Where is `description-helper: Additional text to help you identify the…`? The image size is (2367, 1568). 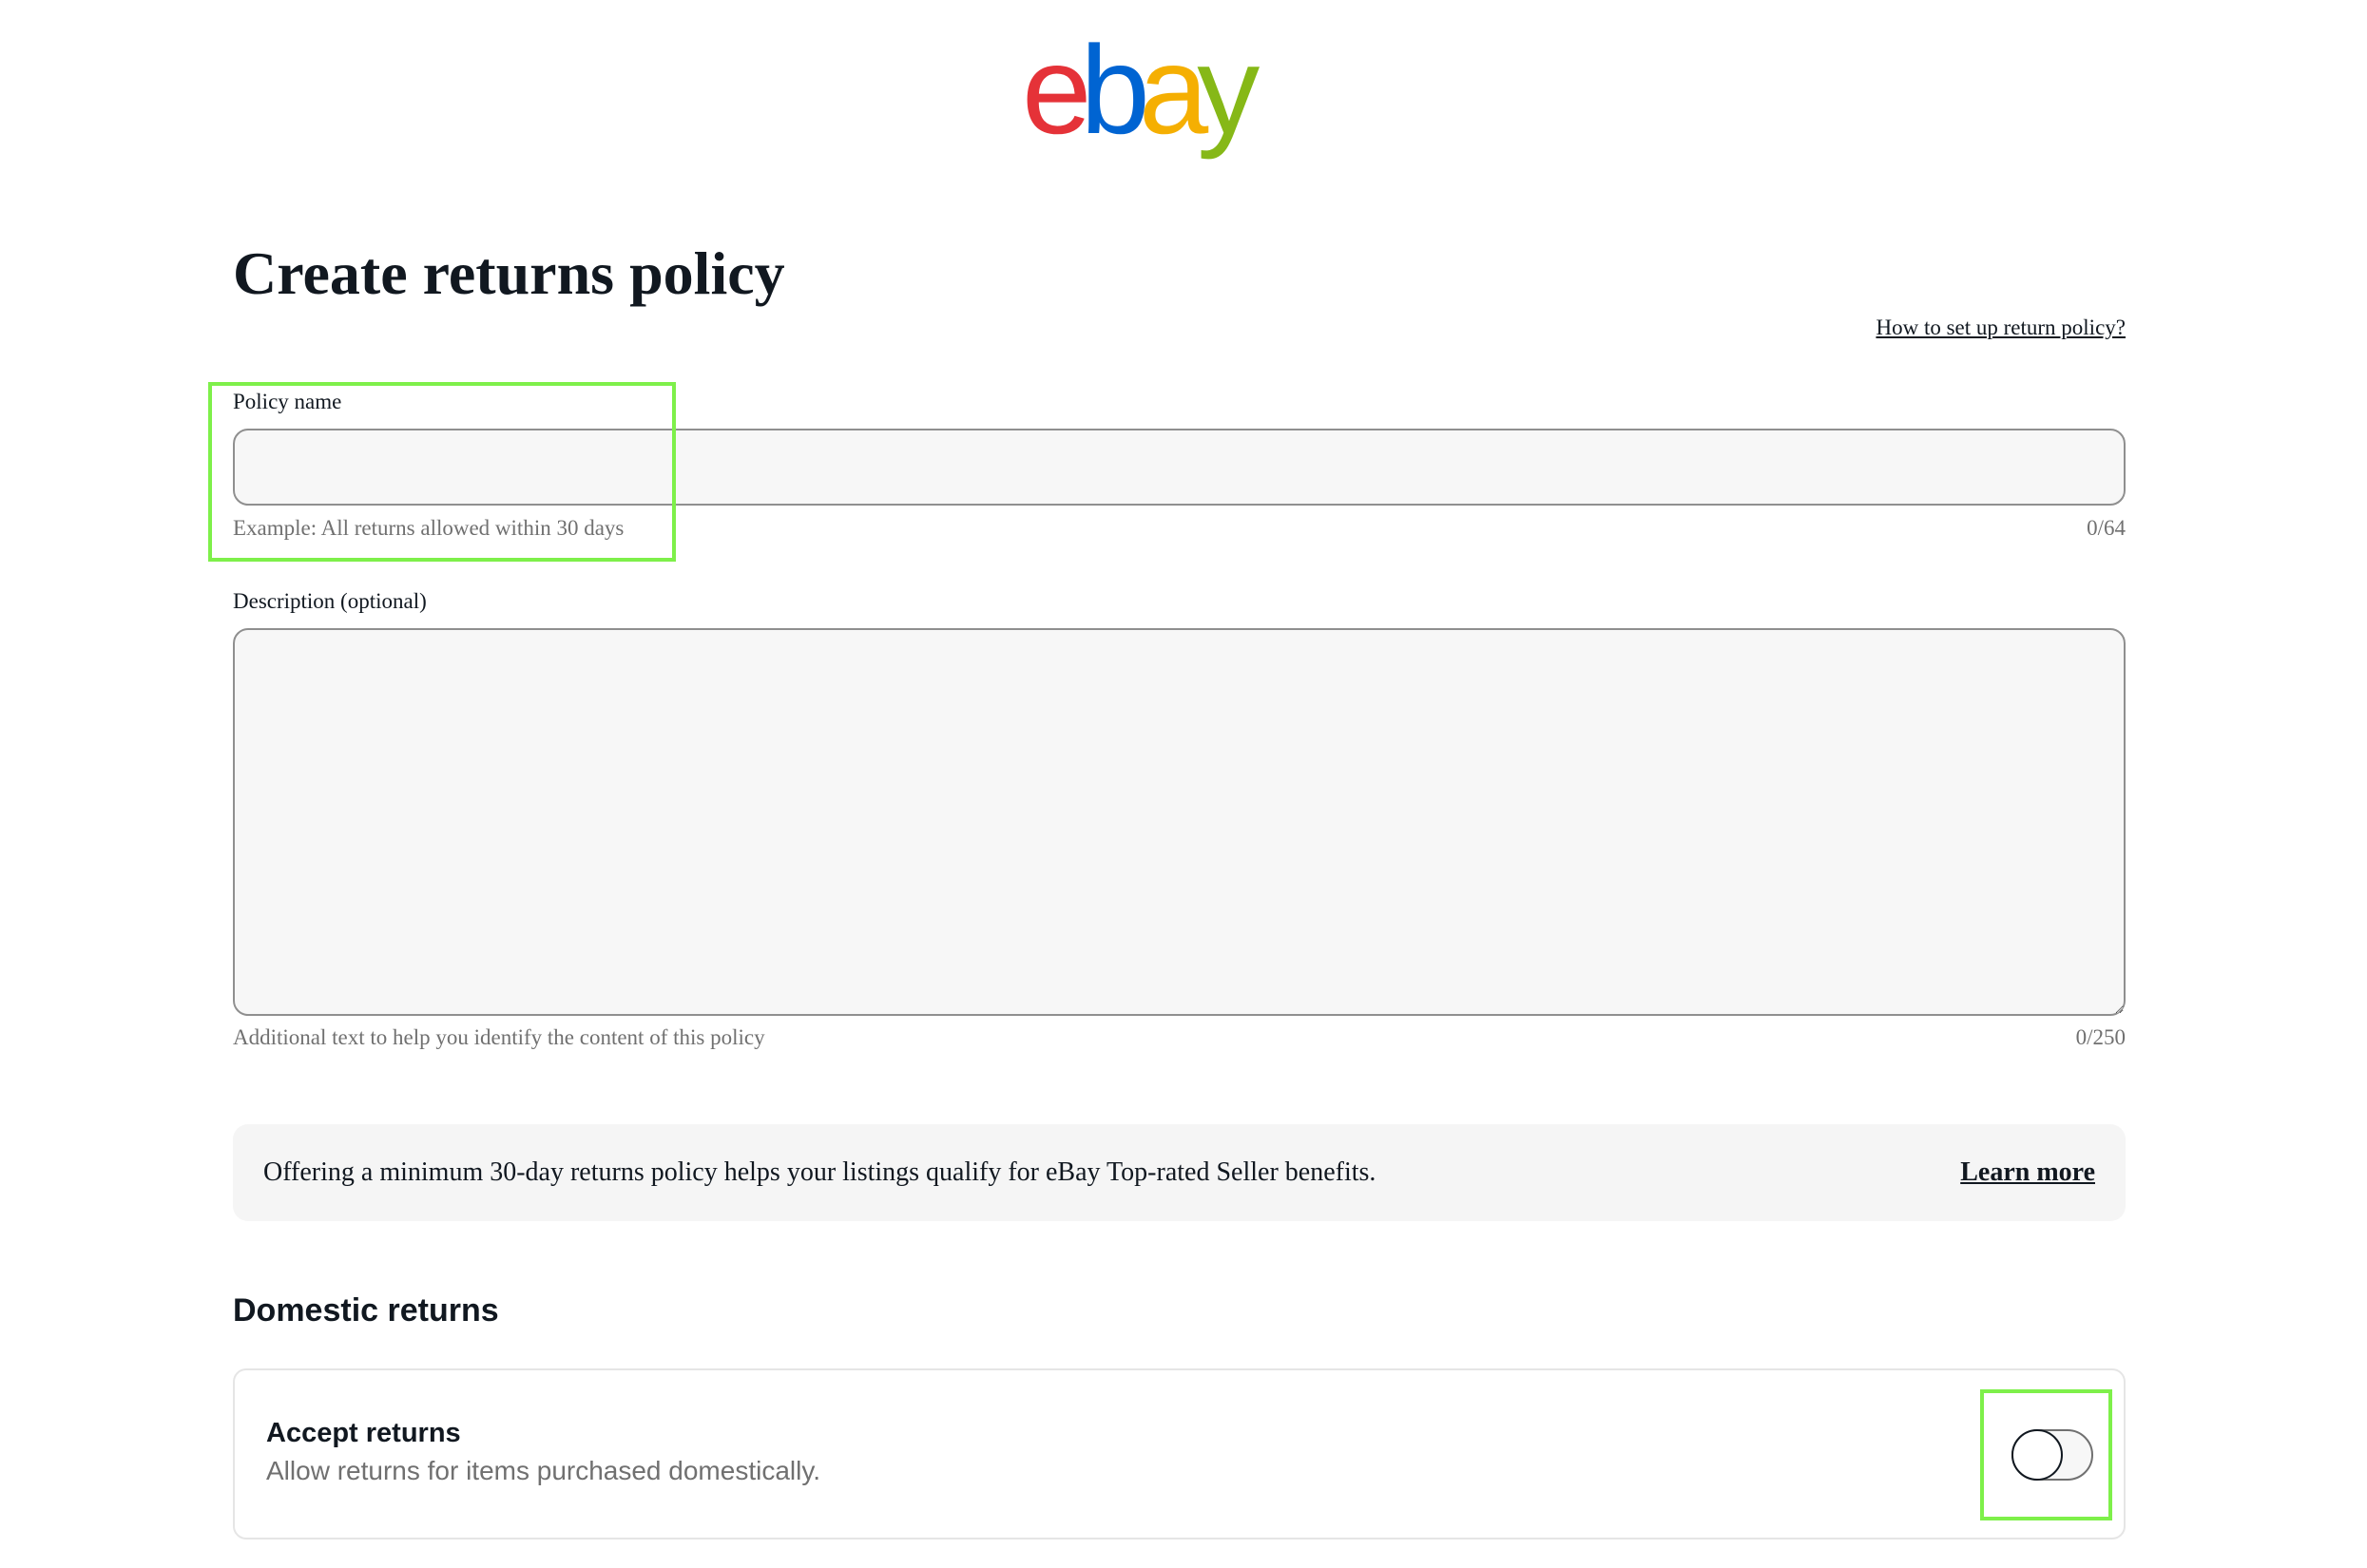 description-helper: Additional text to help you identify the… is located at coordinates (499, 1037).